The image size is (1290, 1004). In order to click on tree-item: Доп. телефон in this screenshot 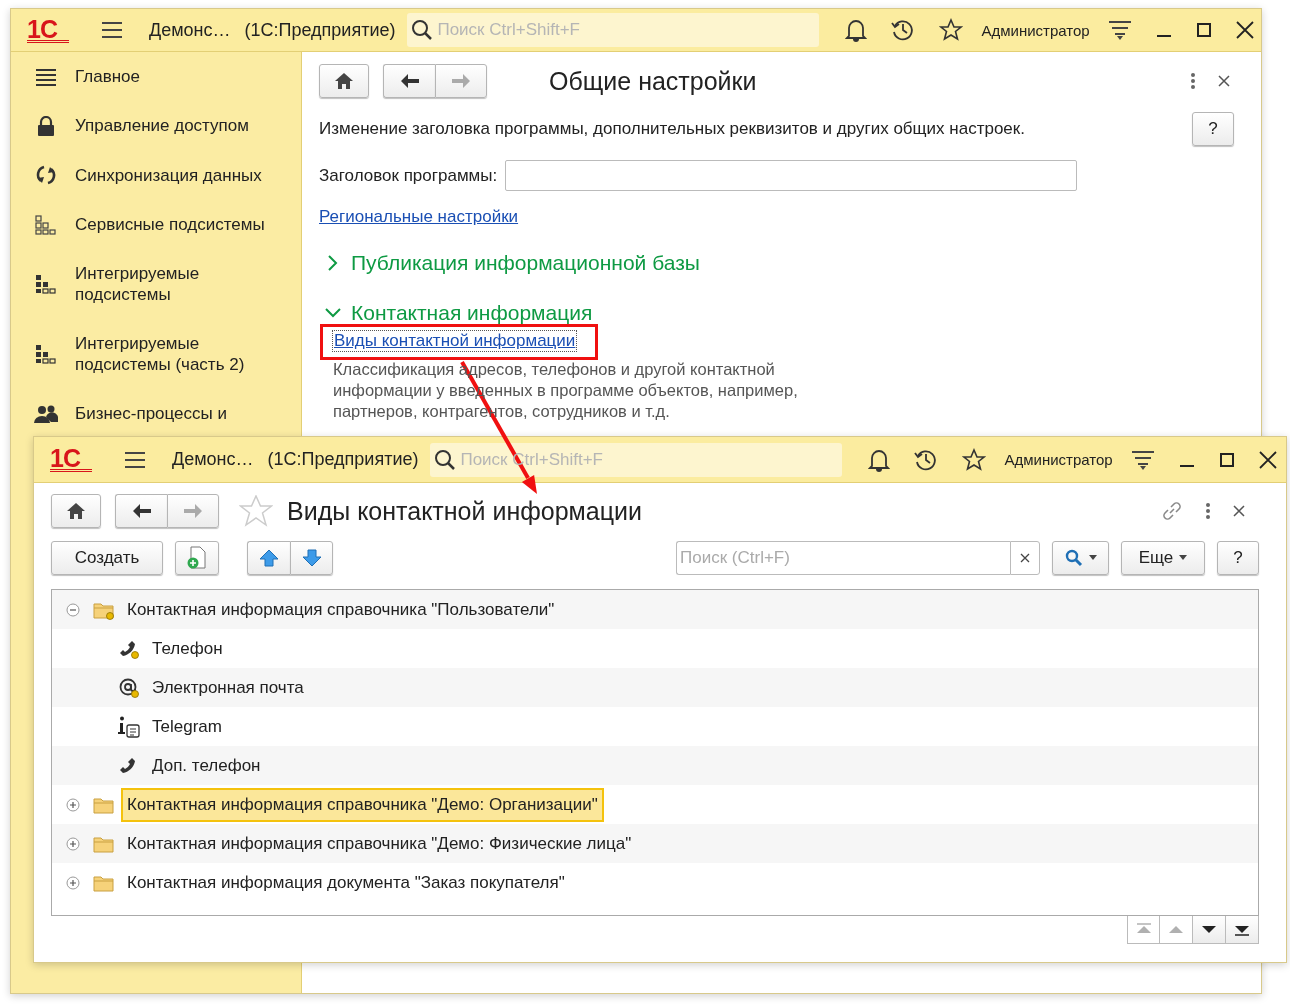, I will do `click(206, 765)`.